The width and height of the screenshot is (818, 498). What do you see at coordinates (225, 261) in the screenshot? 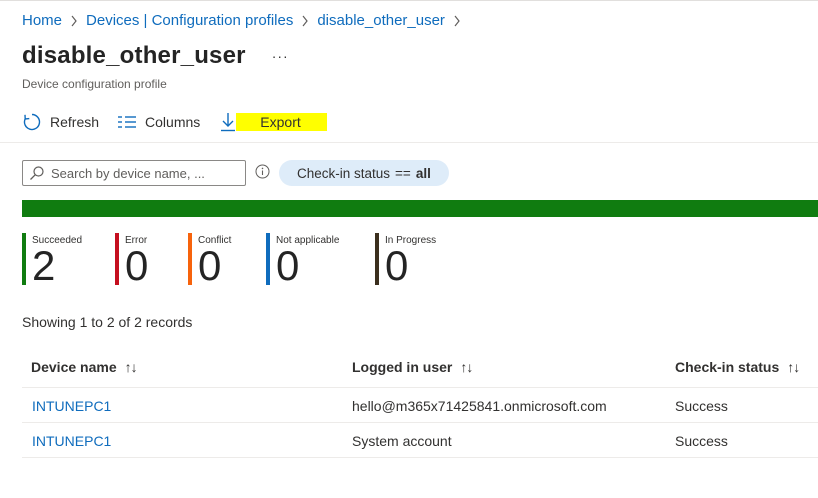
I see `tile-conflict: Conflict 0` at bounding box center [225, 261].